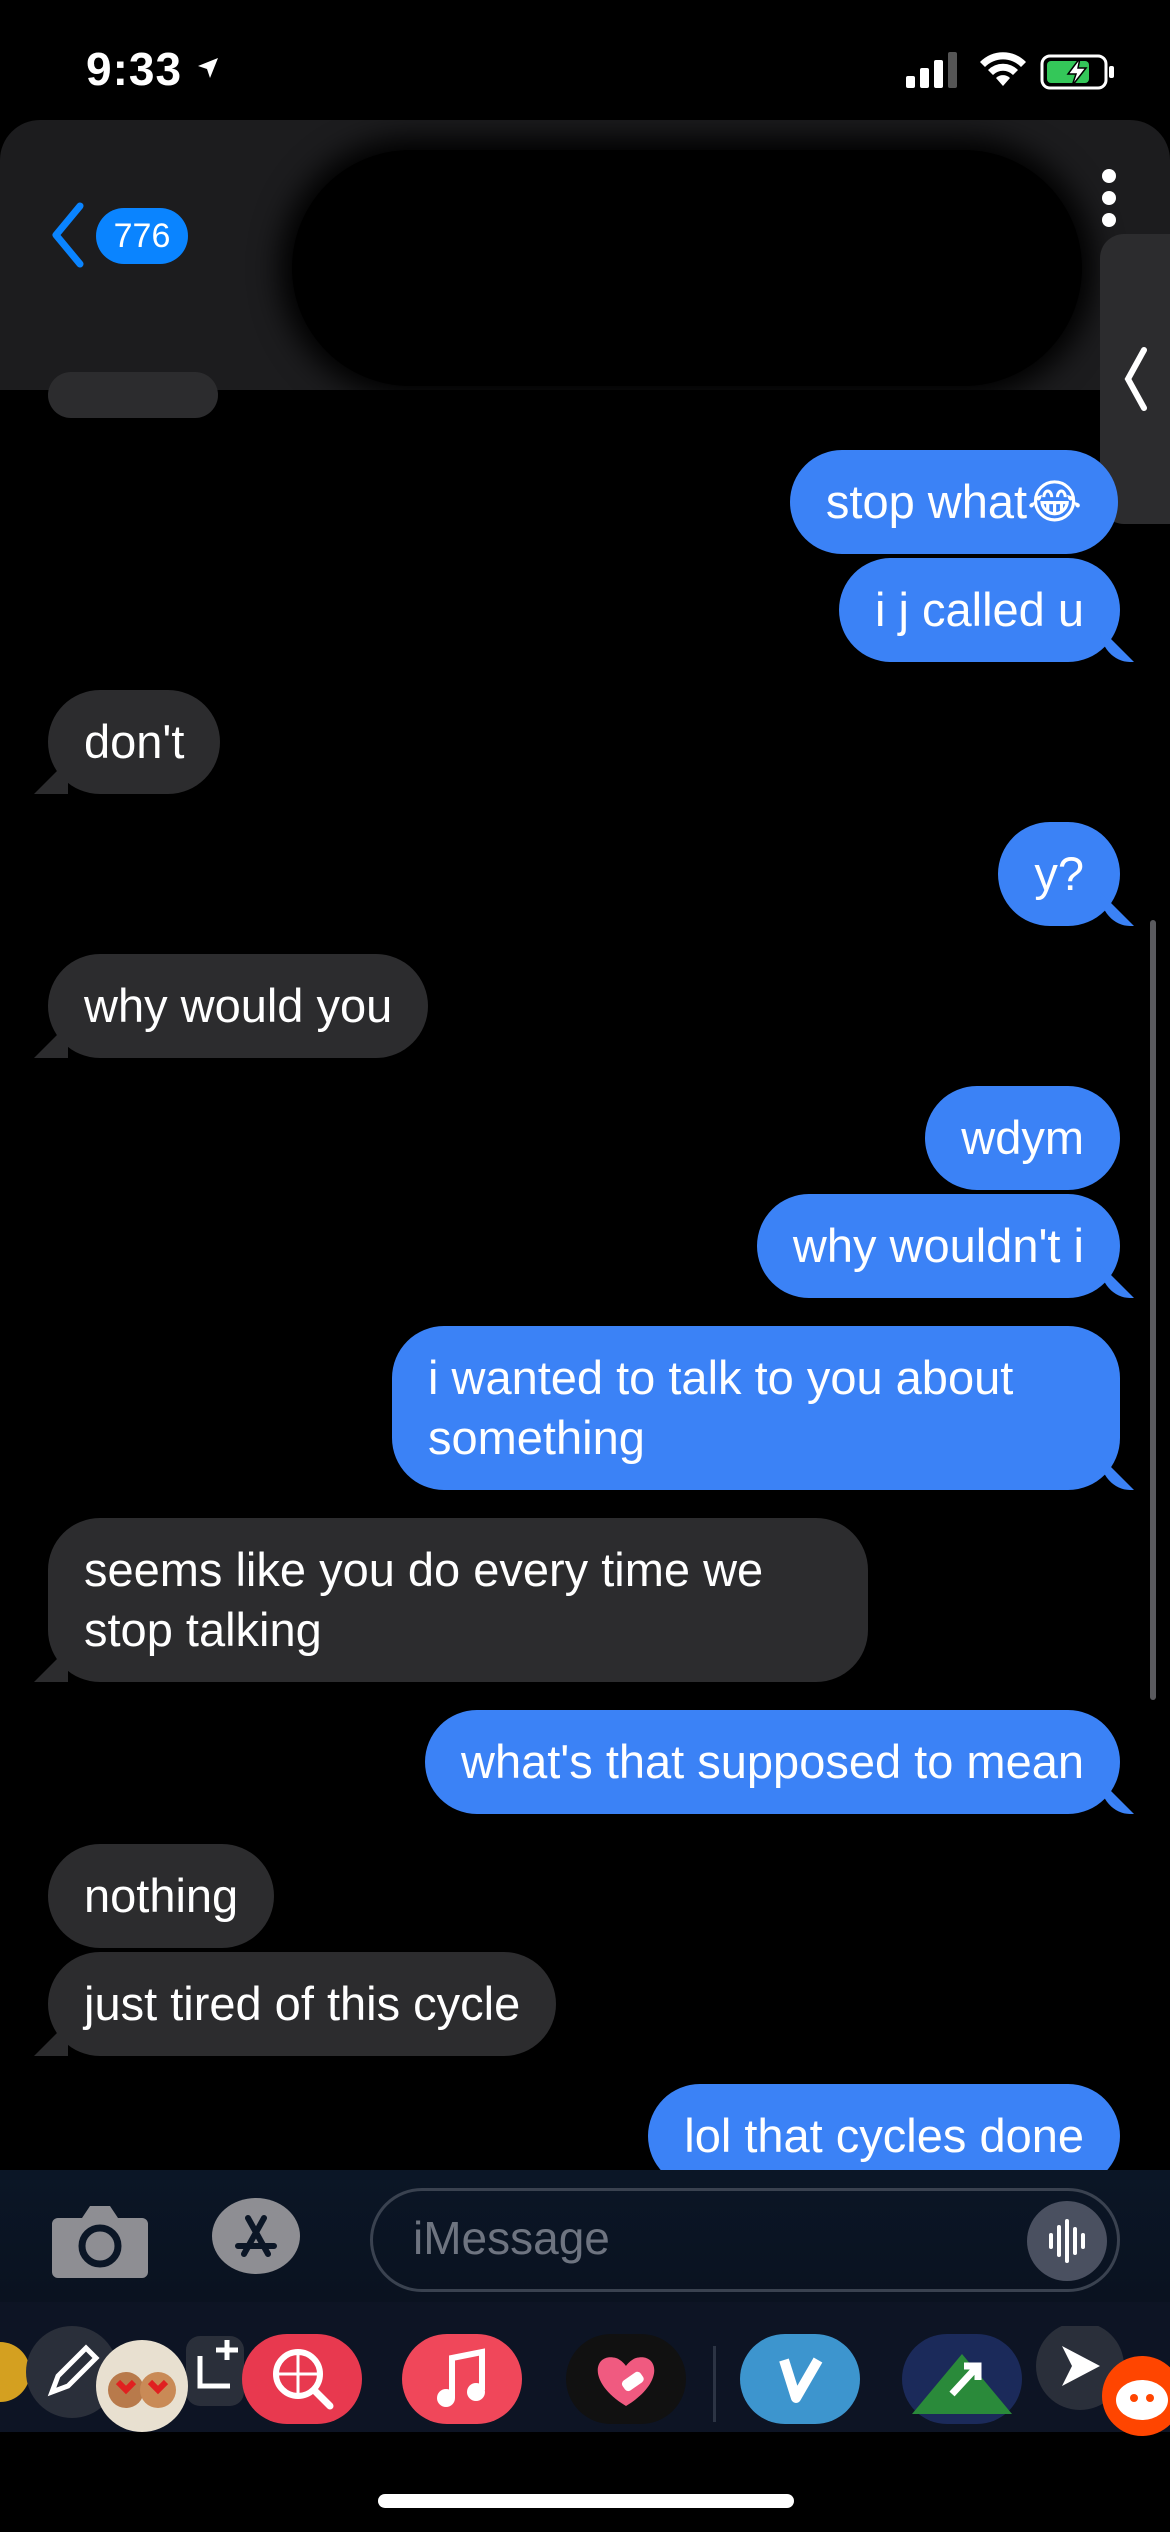 The image size is (1170, 2532). What do you see at coordinates (1054, 501) in the screenshot?
I see `laughing-emoji: 😂` at bounding box center [1054, 501].